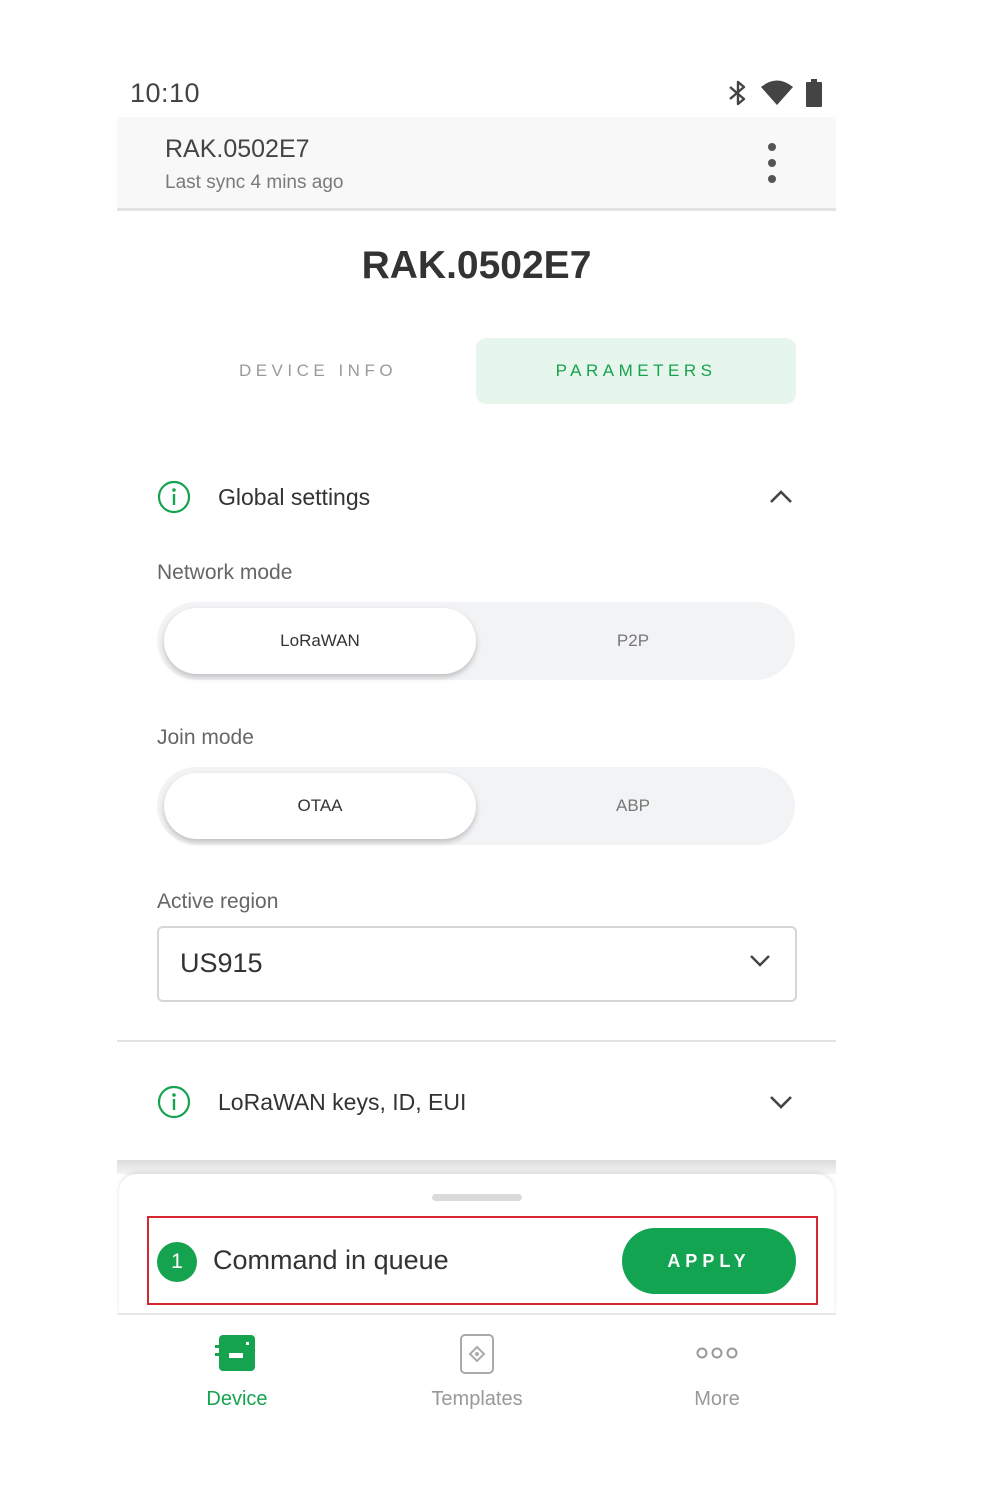 Image resolution: width=1001 pixels, height=1511 pixels. What do you see at coordinates (165, 93) in the screenshot?
I see `status-time: 10:10` at bounding box center [165, 93].